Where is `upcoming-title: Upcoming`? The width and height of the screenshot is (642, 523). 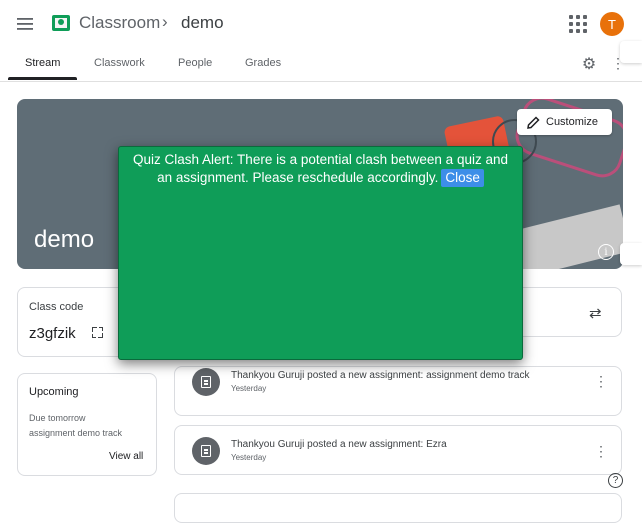 upcoming-title: Upcoming is located at coordinates (54, 392).